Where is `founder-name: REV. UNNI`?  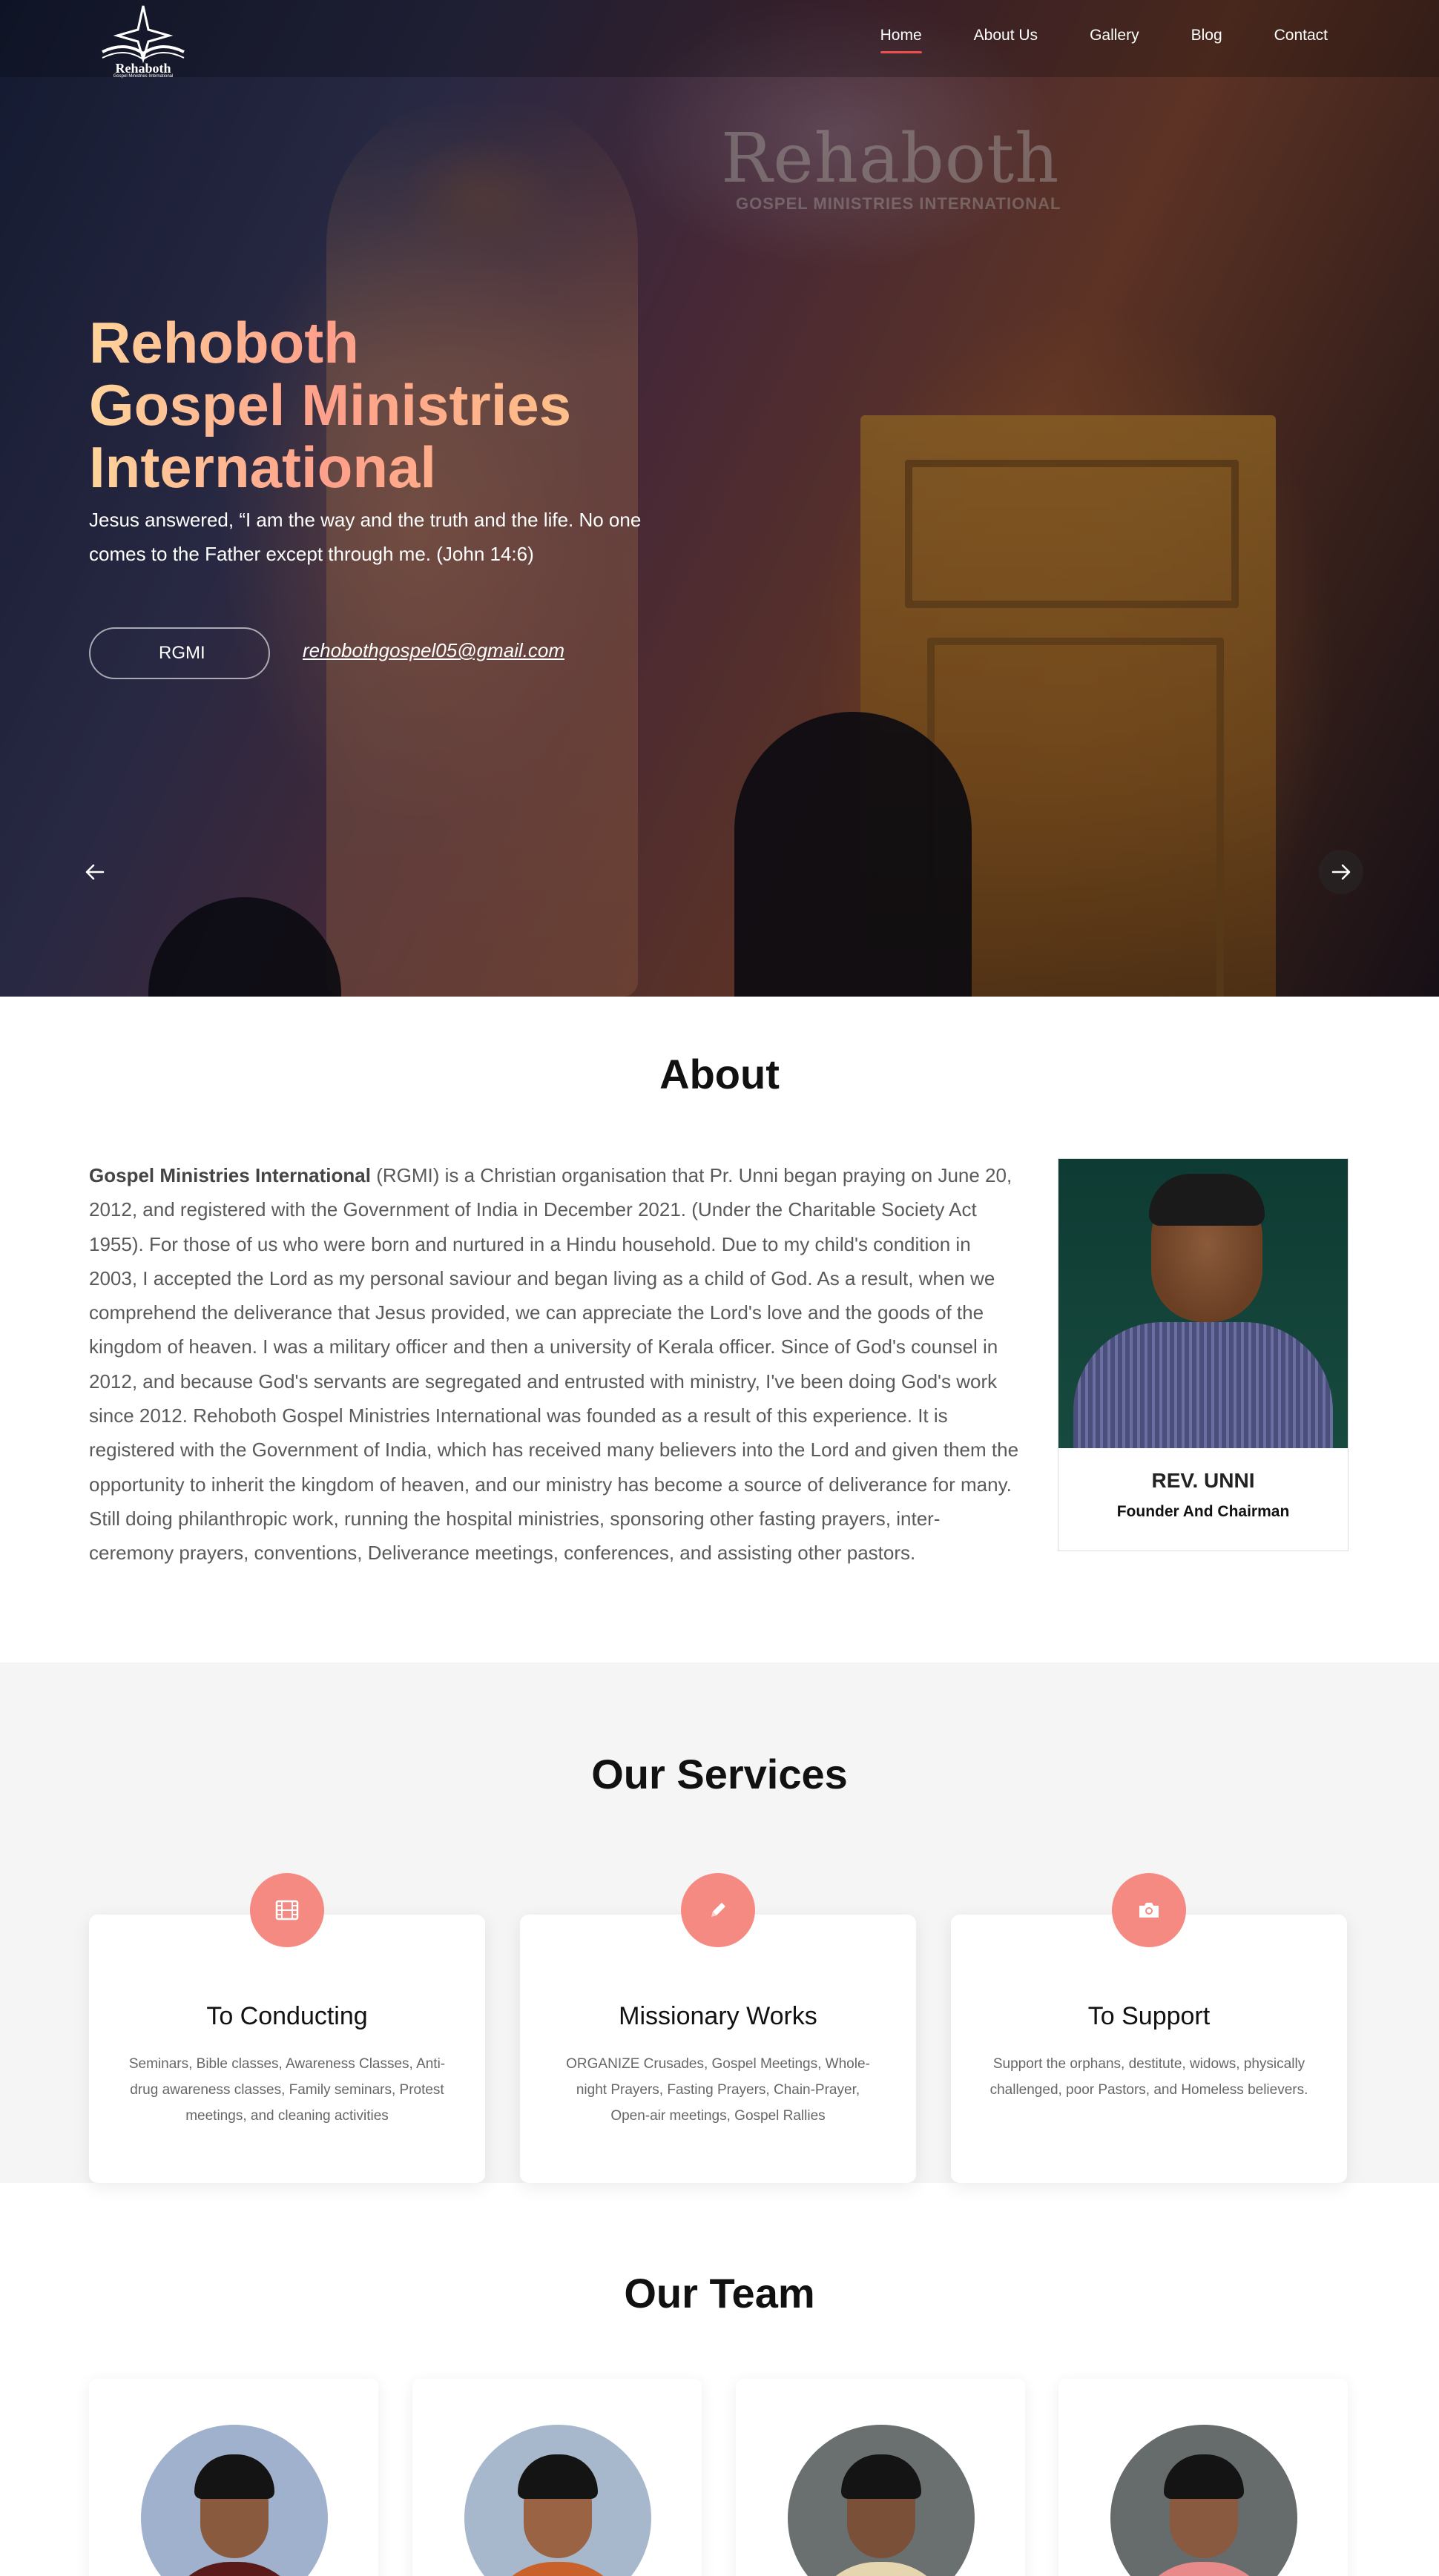 founder-name: REV. UNNI is located at coordinates (1203, 1480).